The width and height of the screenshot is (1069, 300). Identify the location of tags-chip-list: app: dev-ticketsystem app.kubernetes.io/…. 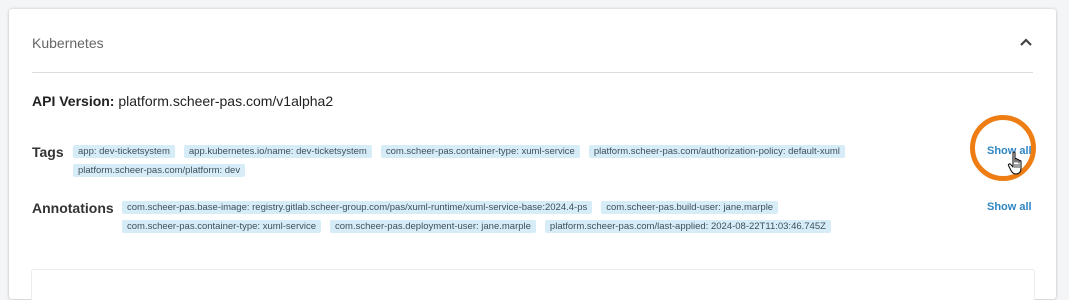
(513, 161).